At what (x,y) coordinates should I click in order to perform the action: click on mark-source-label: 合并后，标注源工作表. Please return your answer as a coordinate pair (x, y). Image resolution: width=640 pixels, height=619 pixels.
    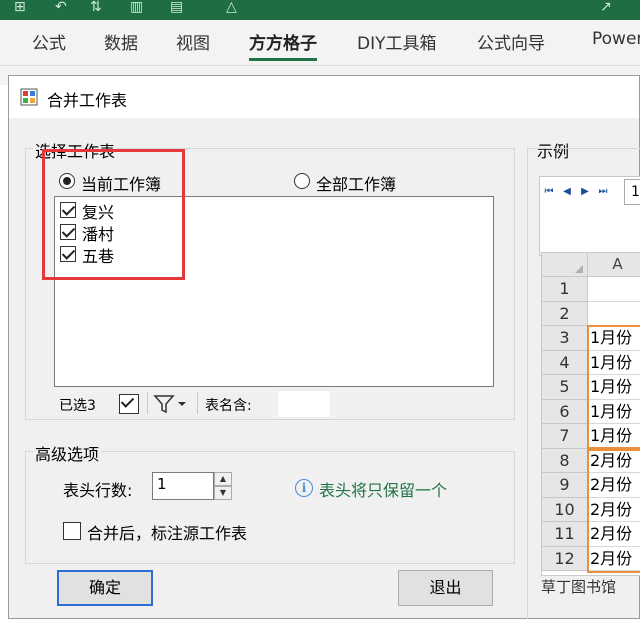
    Looking at the image, I should click on (167, 532).